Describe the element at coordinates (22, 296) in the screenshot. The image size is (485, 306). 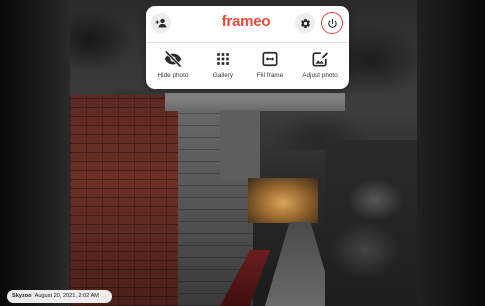
I see `caption-author: Skyzoo` at that location.